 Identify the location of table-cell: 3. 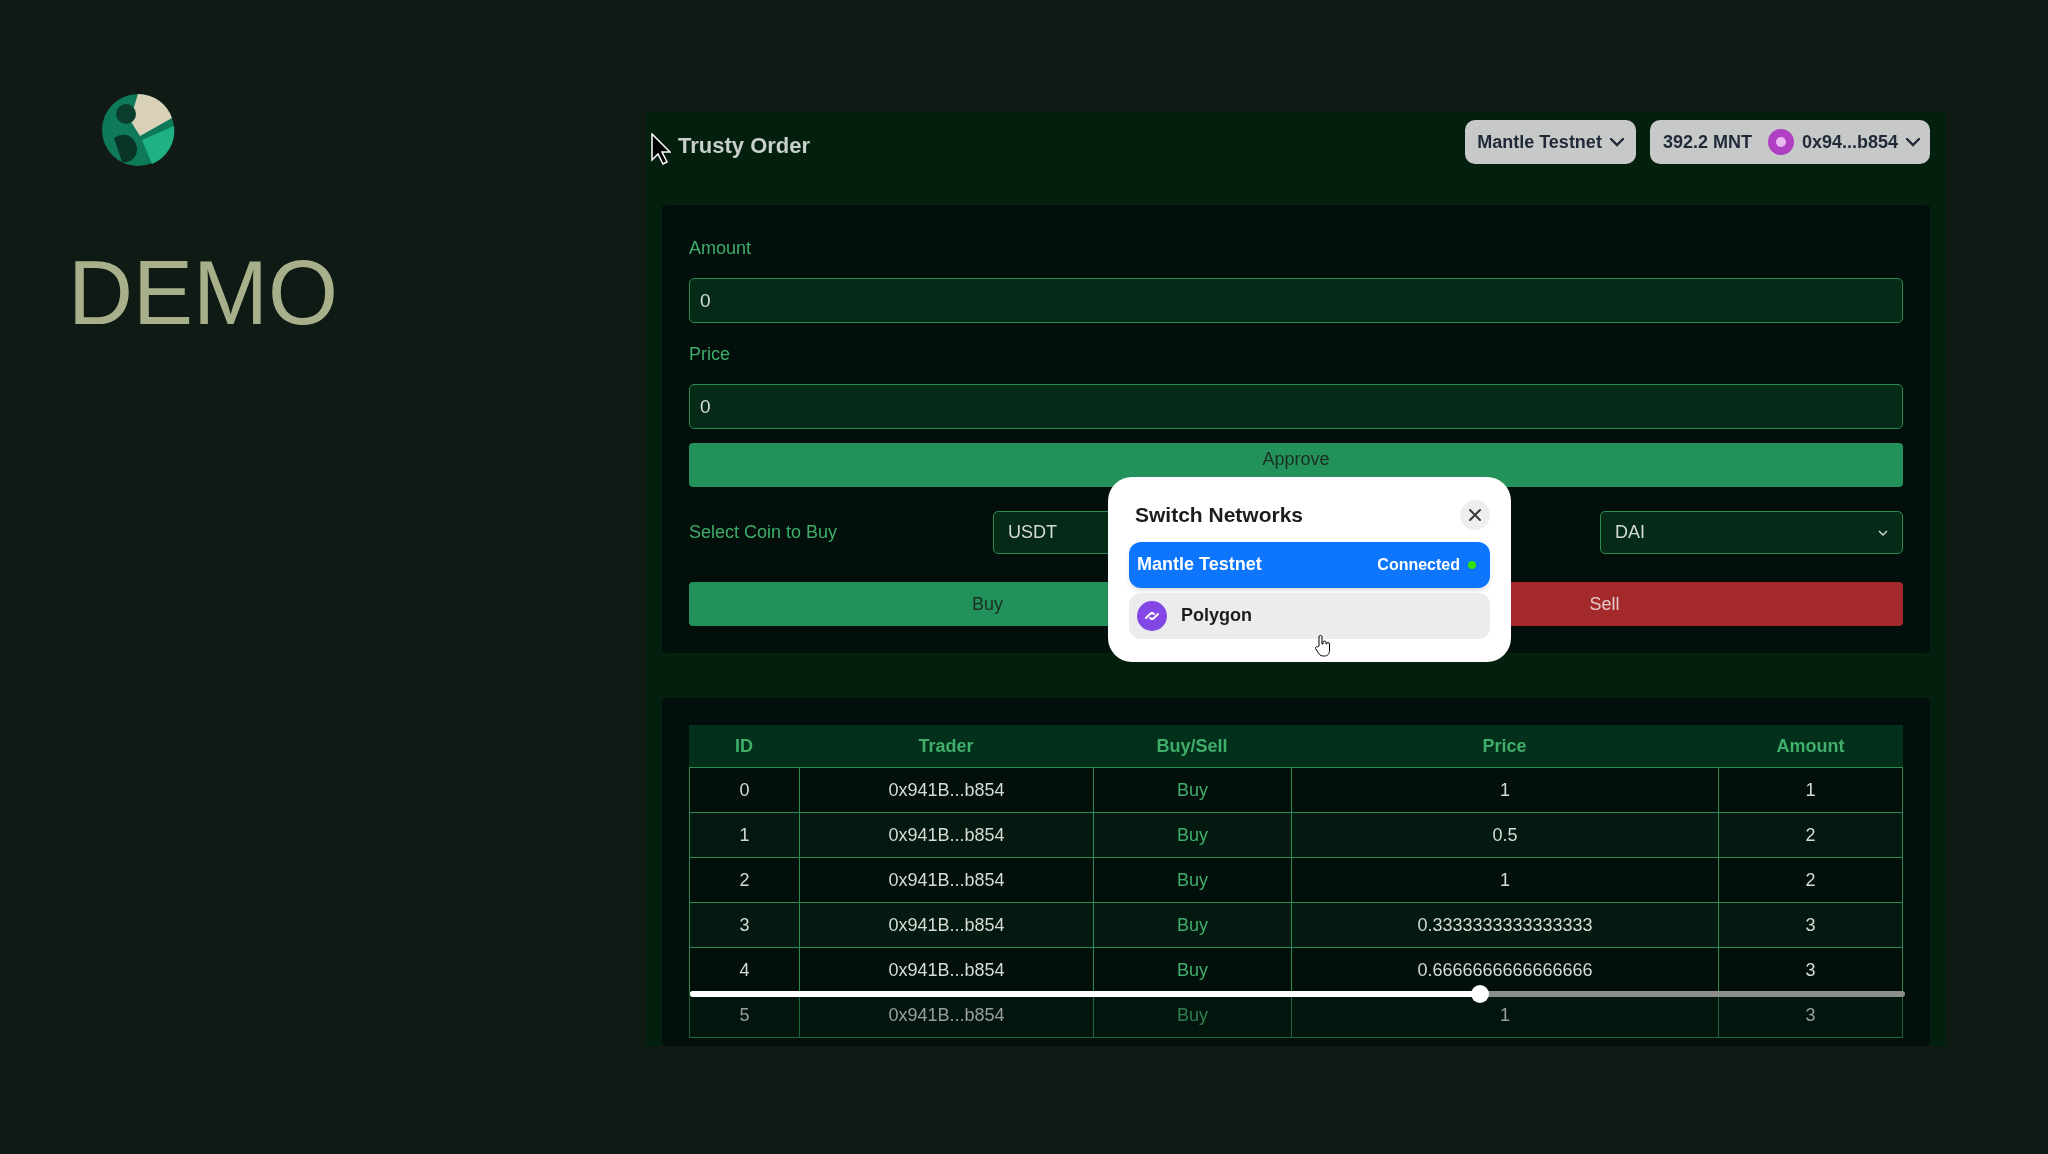
(745, 925).